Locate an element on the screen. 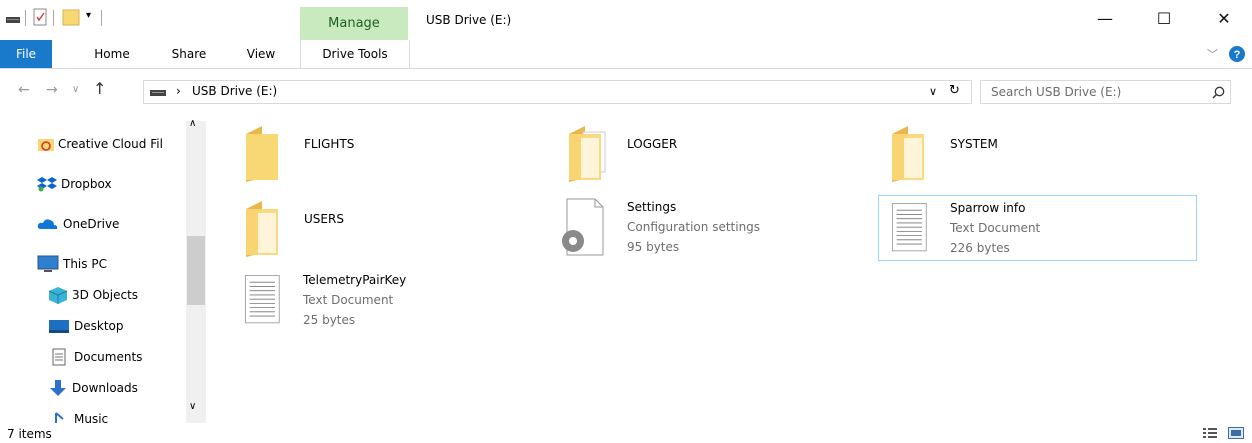 Image resolution: width=1252 pixels, height=443 pixels. tab-home: Home is located at coordinates (112, 54).